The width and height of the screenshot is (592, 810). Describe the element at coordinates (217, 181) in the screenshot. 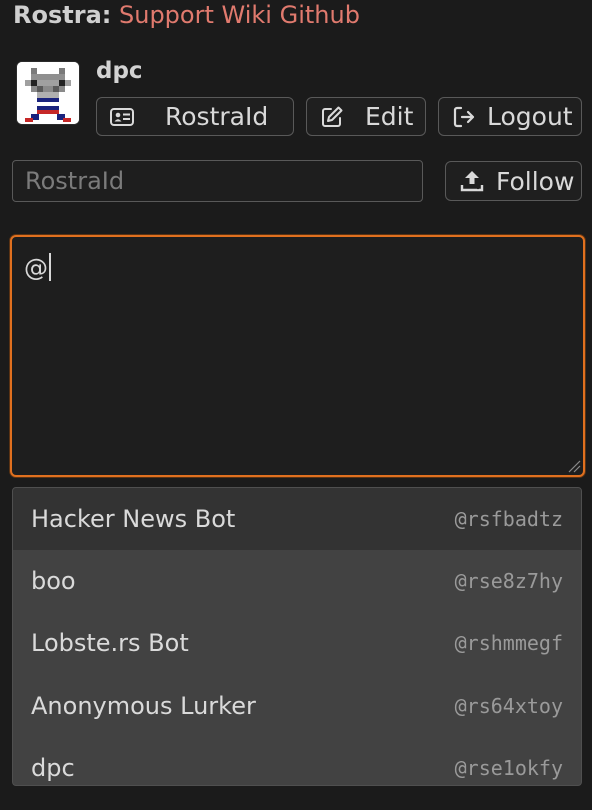

I see `follow-rostraid-input` at that location.